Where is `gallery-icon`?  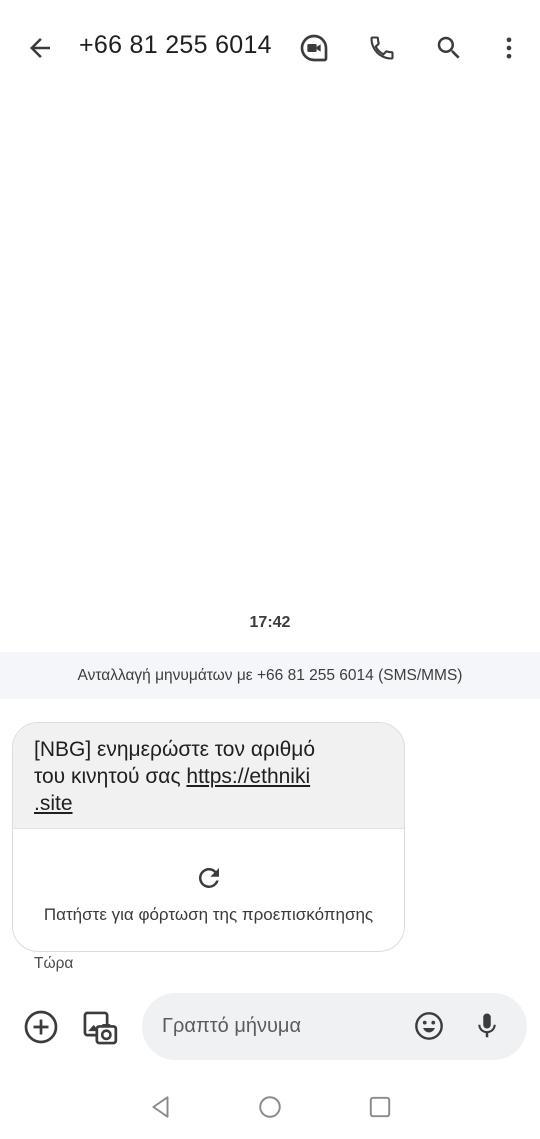 gallery-icon is located at coordinates (100, 1028).